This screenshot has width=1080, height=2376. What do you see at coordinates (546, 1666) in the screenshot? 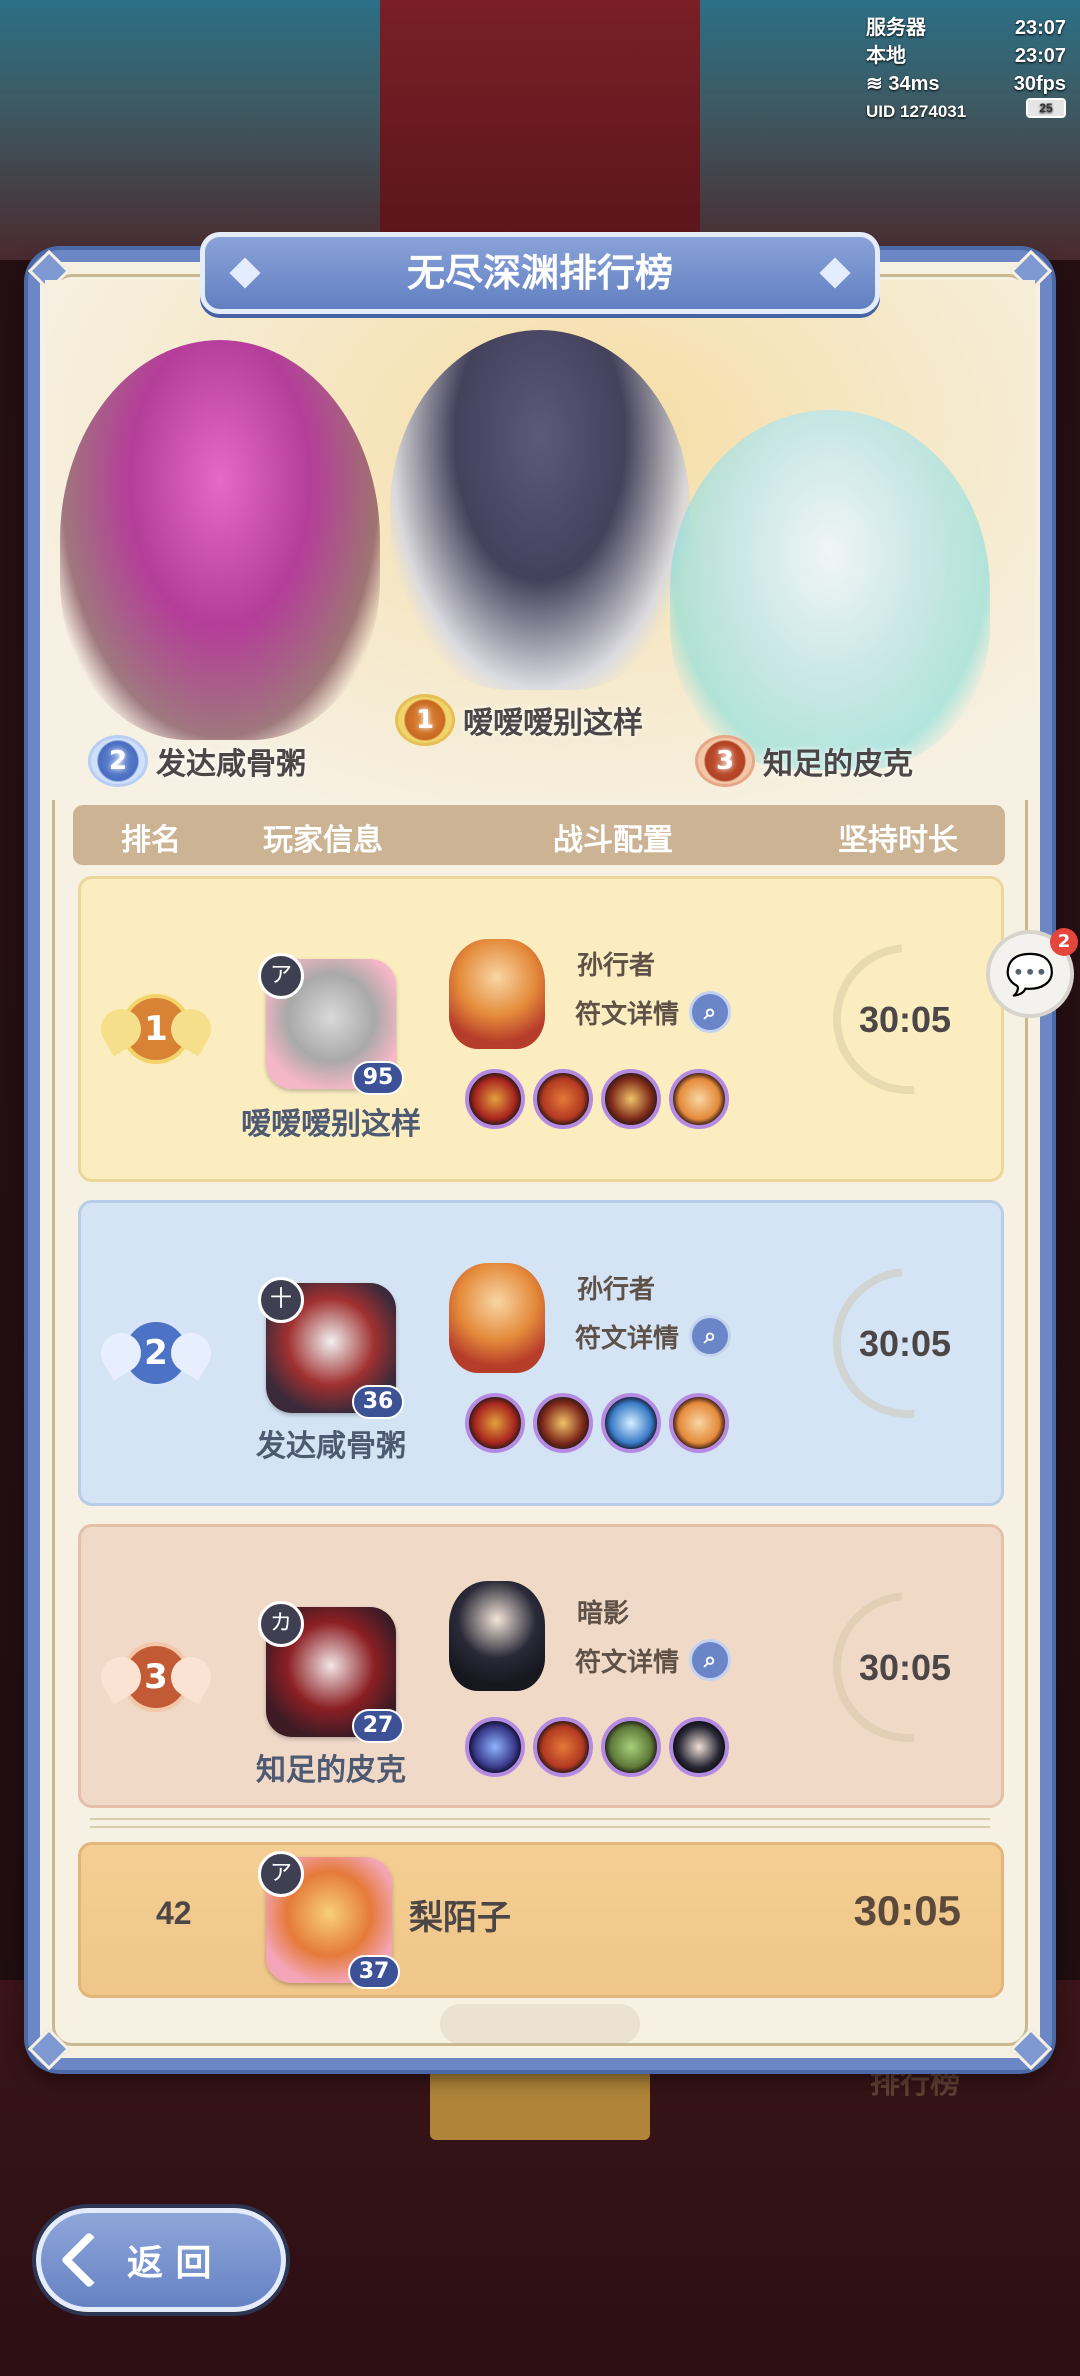
I see `table-row: 3 カ 27 知足的皮克 暗影 符文详情 ⌕ 30:05` at bounding box center [546, 1666].